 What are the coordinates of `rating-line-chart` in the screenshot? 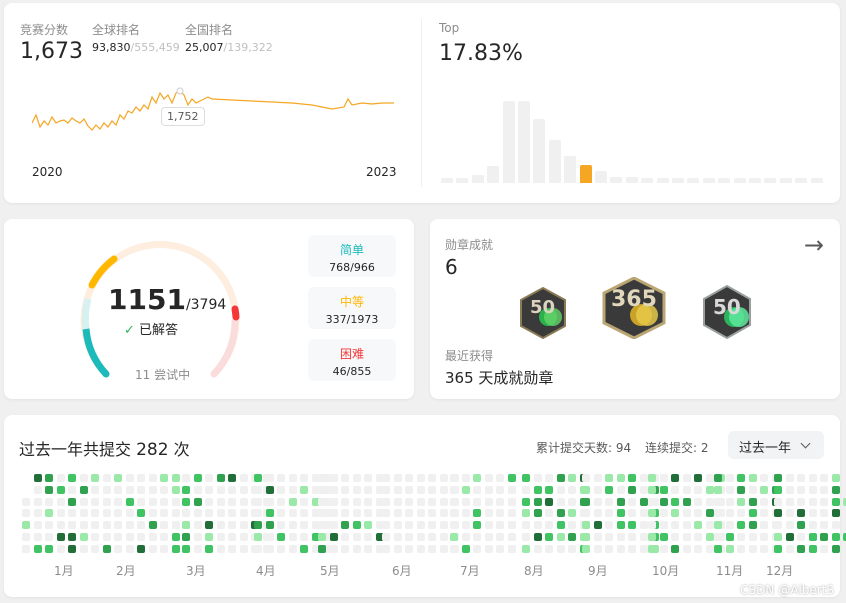 It's located at (213, 115).